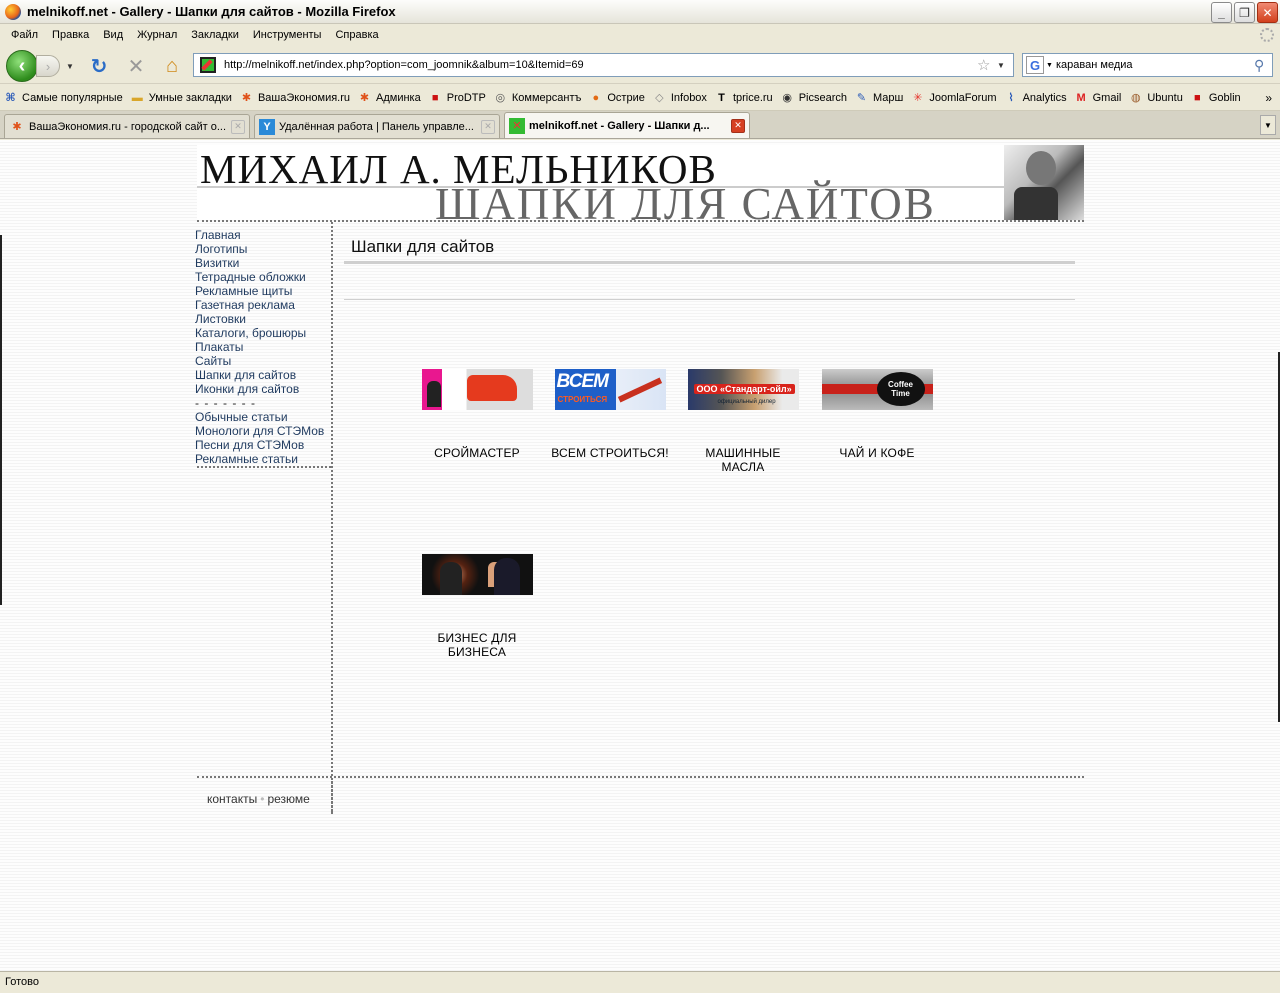 This screenshot has width=1280, height=993. What do you see at coordinates (263, 235) in the screenshot?
I see `sidebar-item-home: Главная` at bounding box center [263, 235].